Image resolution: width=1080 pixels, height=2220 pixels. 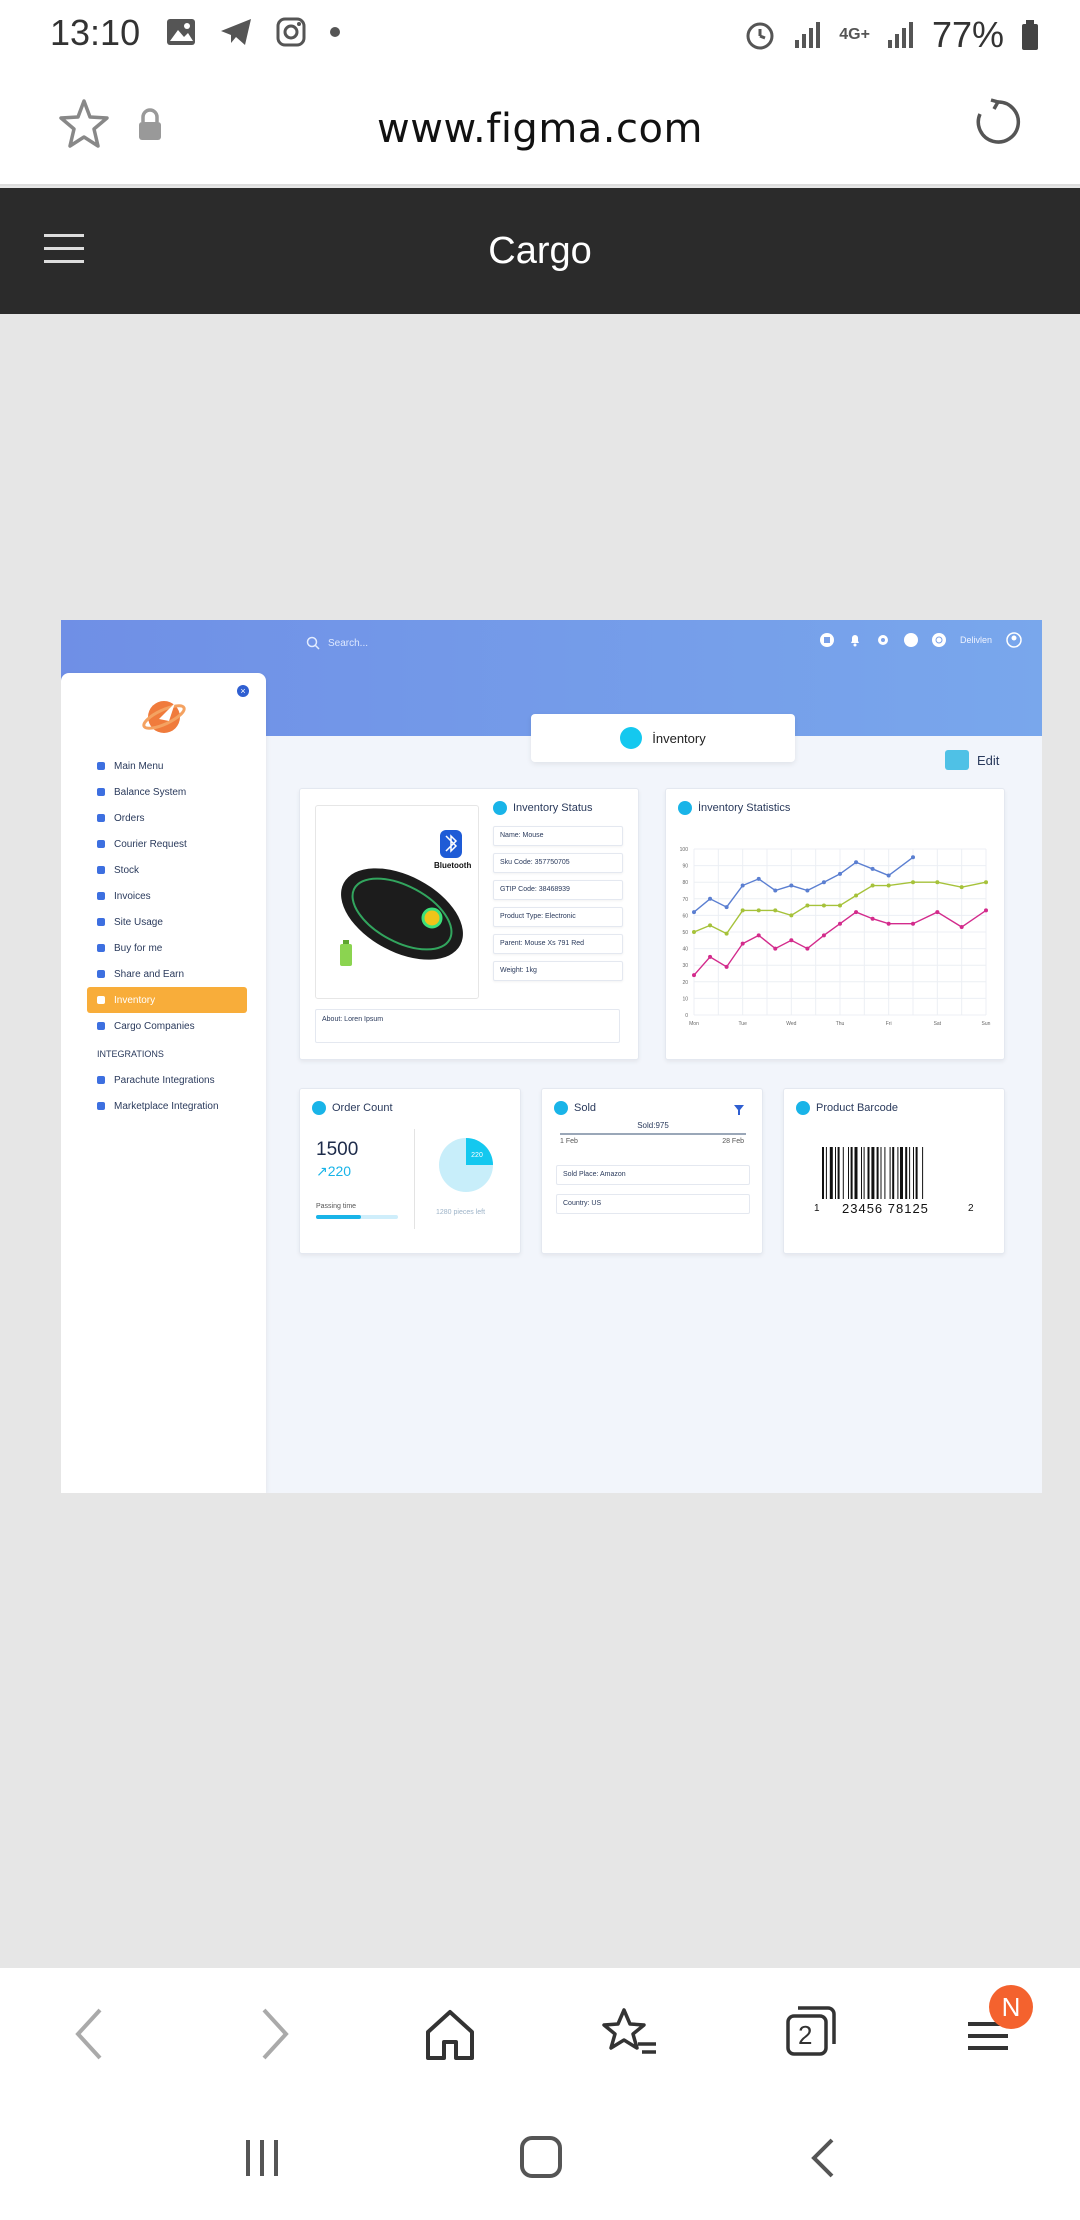 I want to click on url-text: www.figma.com, so click(x=540, y=129).